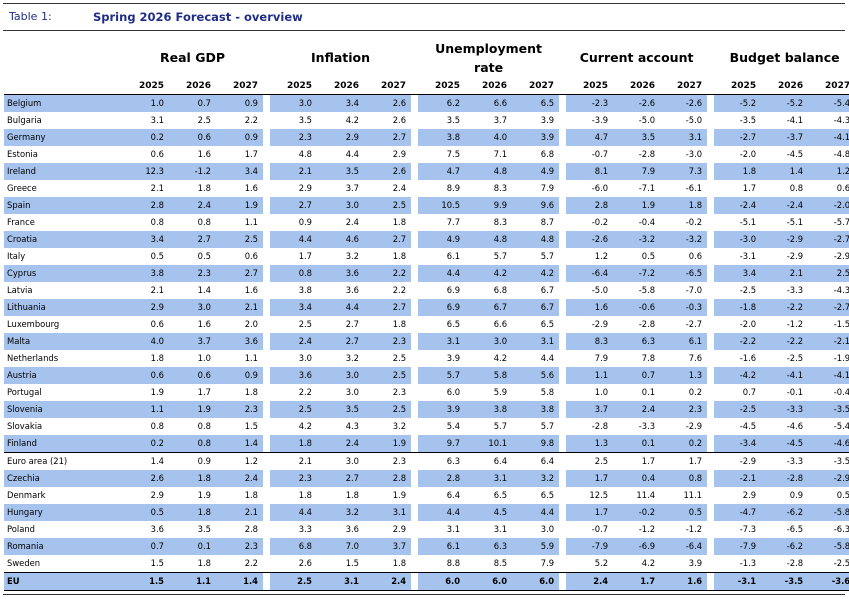  I want to click on value-cell: 3.5, so click(341, 171).